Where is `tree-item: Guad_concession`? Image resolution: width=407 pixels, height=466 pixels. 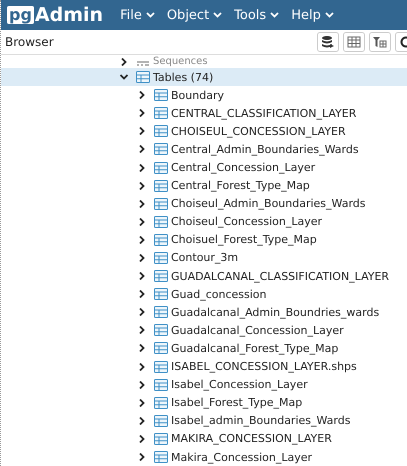 tree-item: Guad_concession is located at coordinates (204, 294).